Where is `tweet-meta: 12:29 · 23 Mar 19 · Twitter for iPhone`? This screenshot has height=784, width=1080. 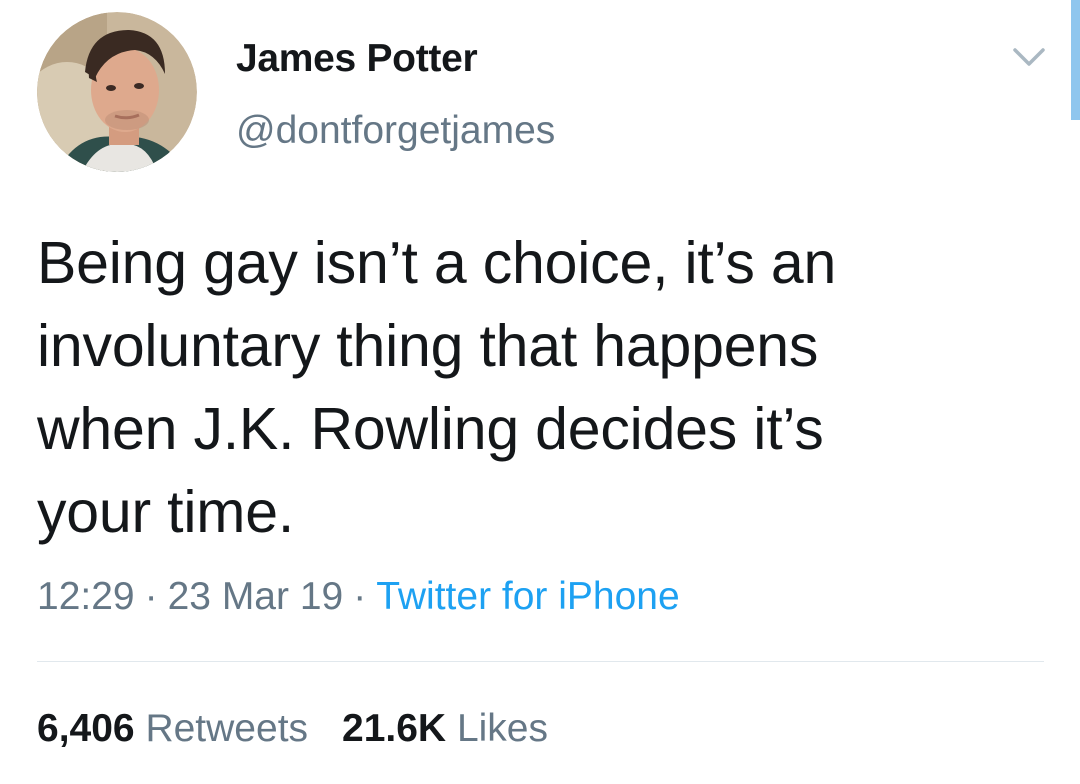 tweet-meta: 12:29 · 23 Mar 19 · Twitter for iPhone is located at coordinates (358, 597).